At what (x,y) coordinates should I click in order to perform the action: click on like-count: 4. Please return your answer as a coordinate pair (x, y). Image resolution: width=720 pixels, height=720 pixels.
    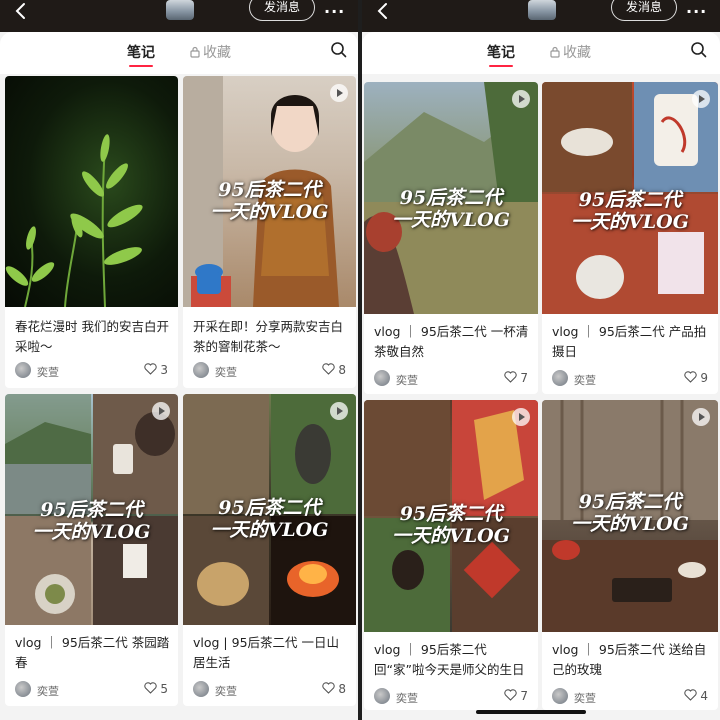
    Looking at the image, I should click on (704, 696).